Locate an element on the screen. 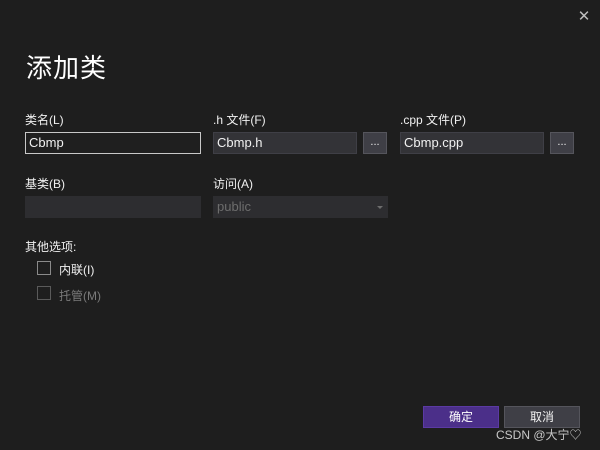  ok-button: 确定 is located at coordinates (461, 417).